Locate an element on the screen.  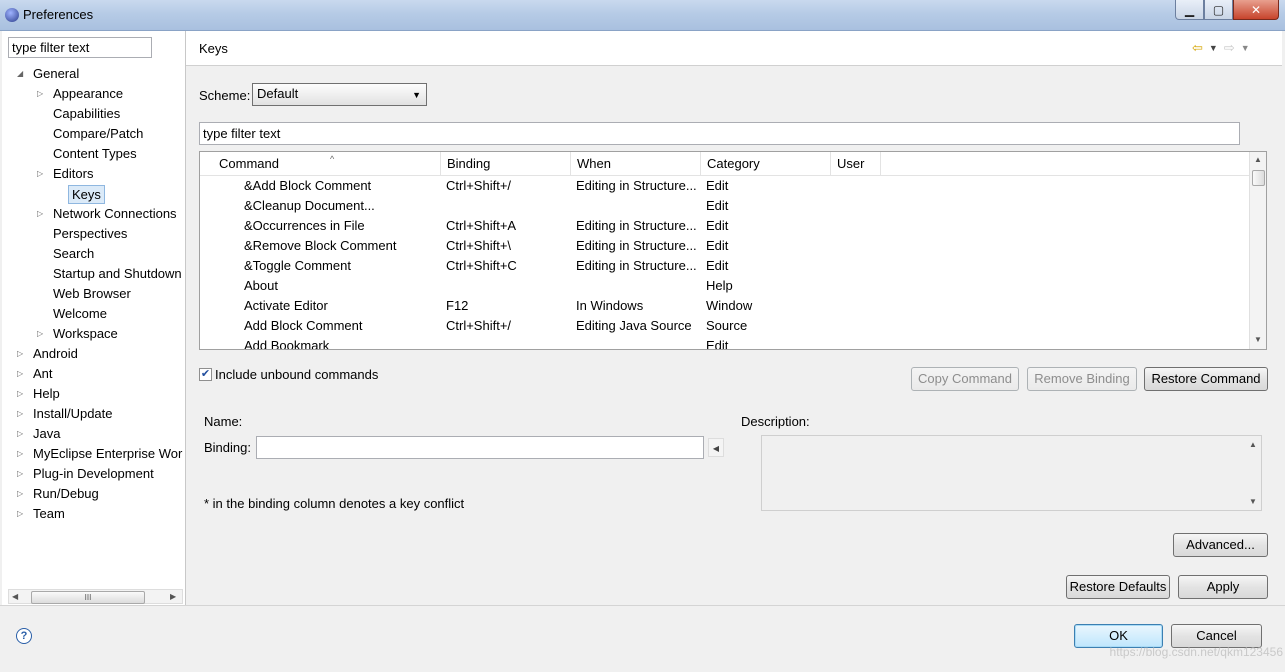
apply-button: Apply is located at coordinates (1223, 587).